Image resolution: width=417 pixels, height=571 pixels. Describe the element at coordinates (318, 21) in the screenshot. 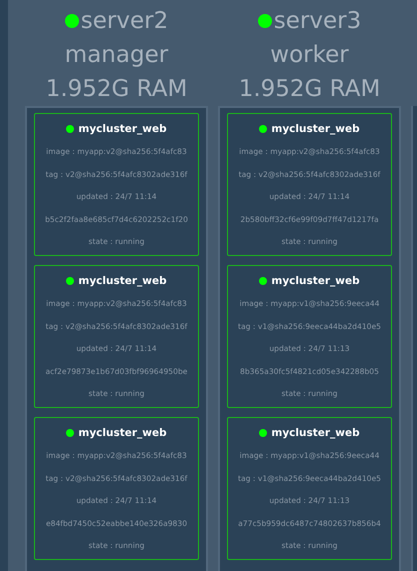

I see `node-name: server3` at that location.